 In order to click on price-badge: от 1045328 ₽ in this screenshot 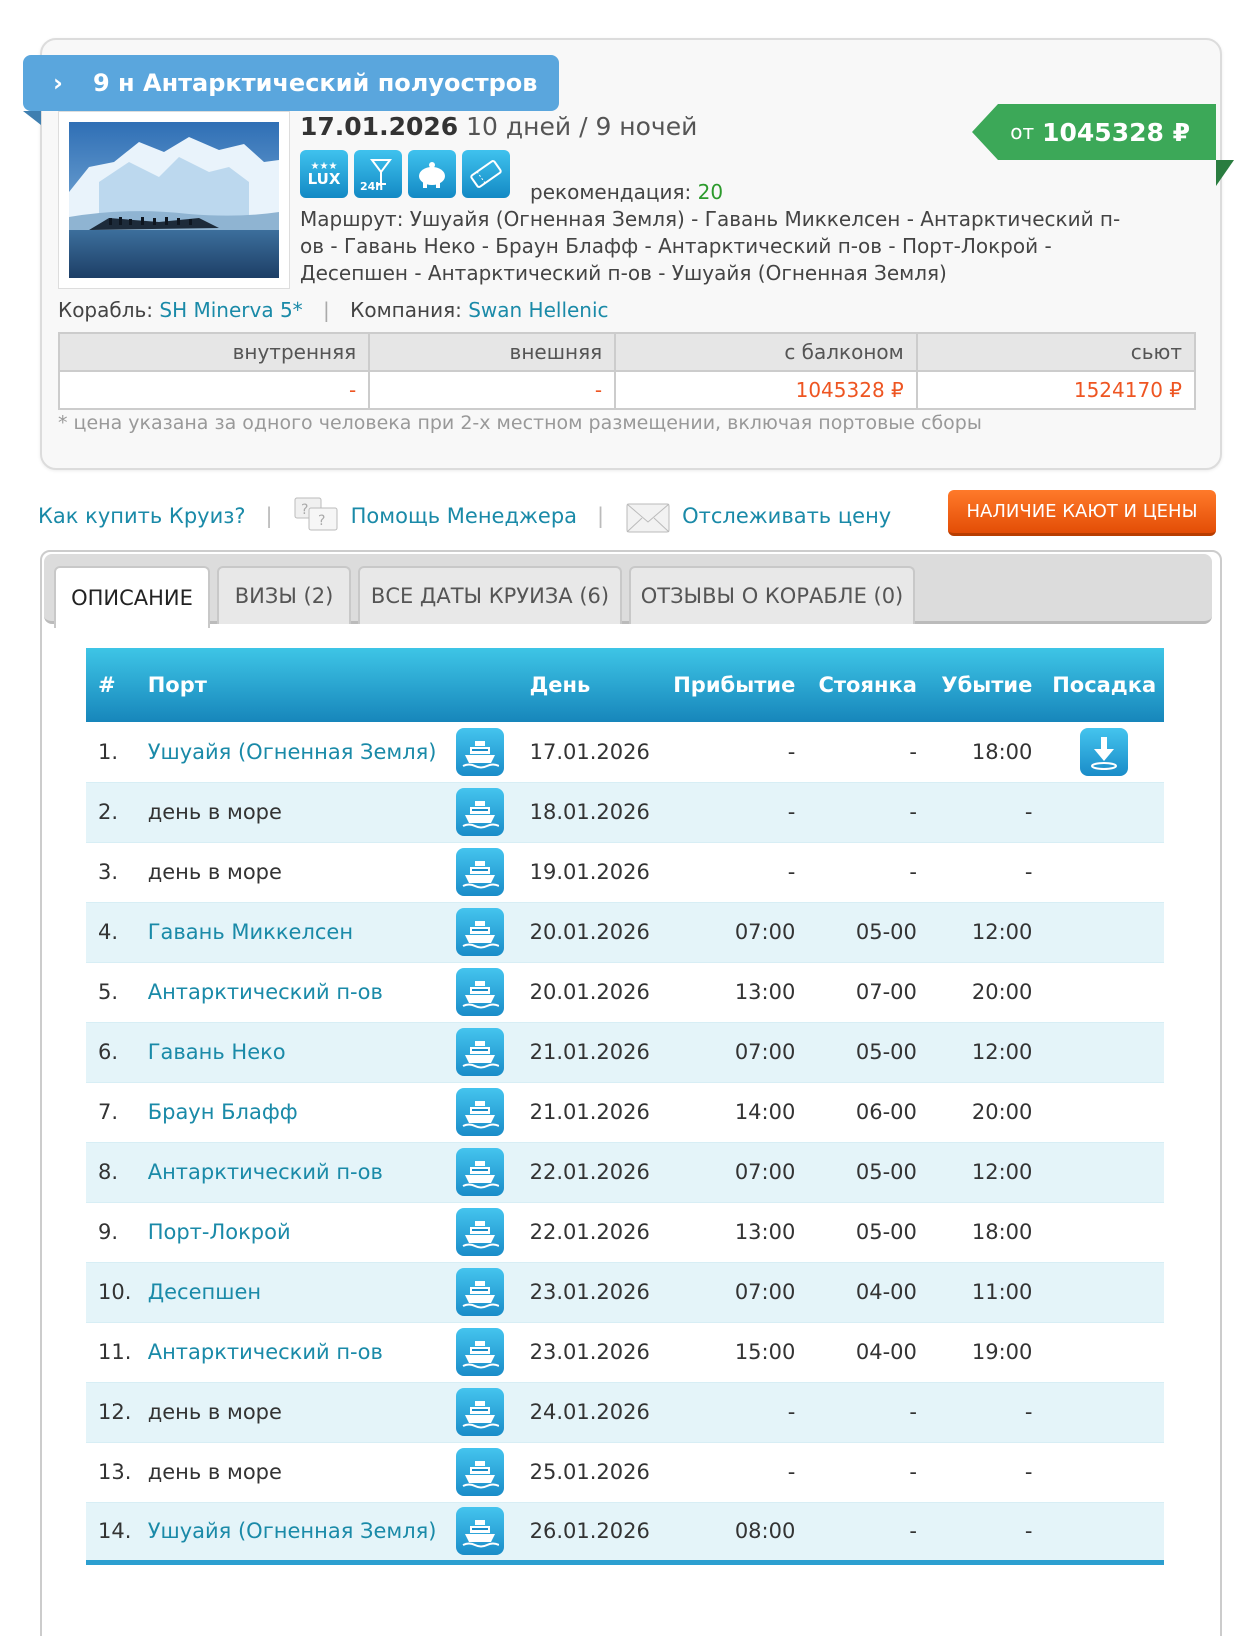, I will do `click(1094, 132)`.